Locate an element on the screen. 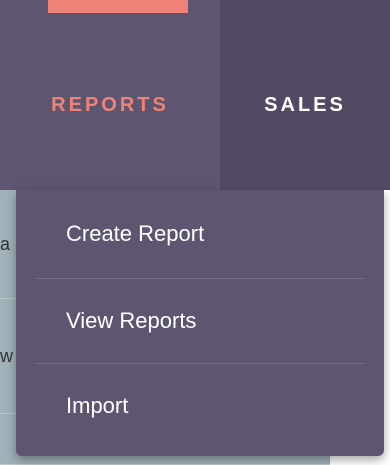  menu-item-label: View Reports is located at coordinates (131, 320).